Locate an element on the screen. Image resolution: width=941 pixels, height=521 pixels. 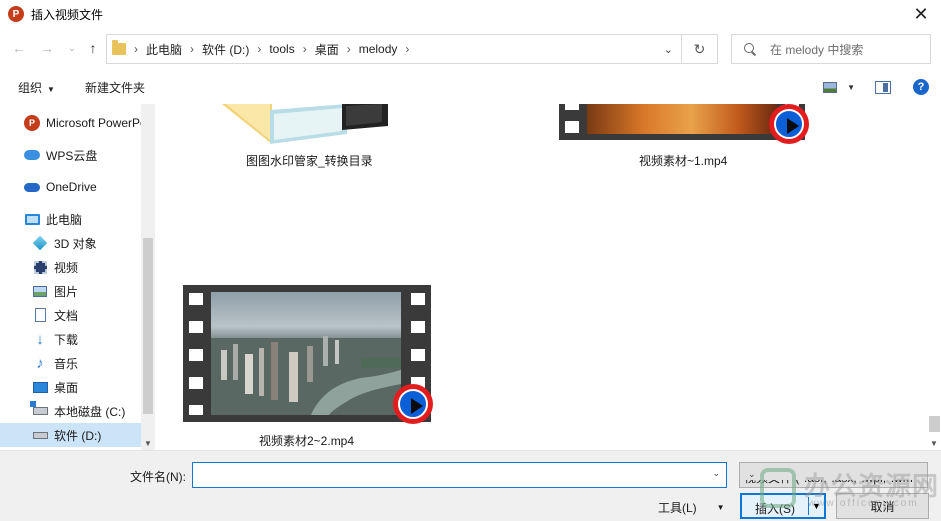
downloads-icon: ↓ is located at coordinates (40, 339).